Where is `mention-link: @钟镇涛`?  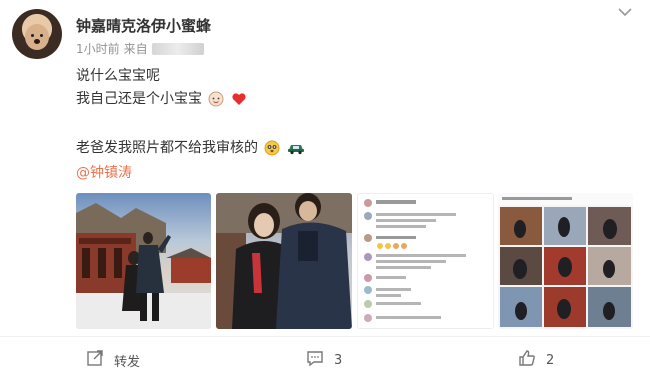 mention-link: @钟镇涛 is located at coordinates (104, 172).